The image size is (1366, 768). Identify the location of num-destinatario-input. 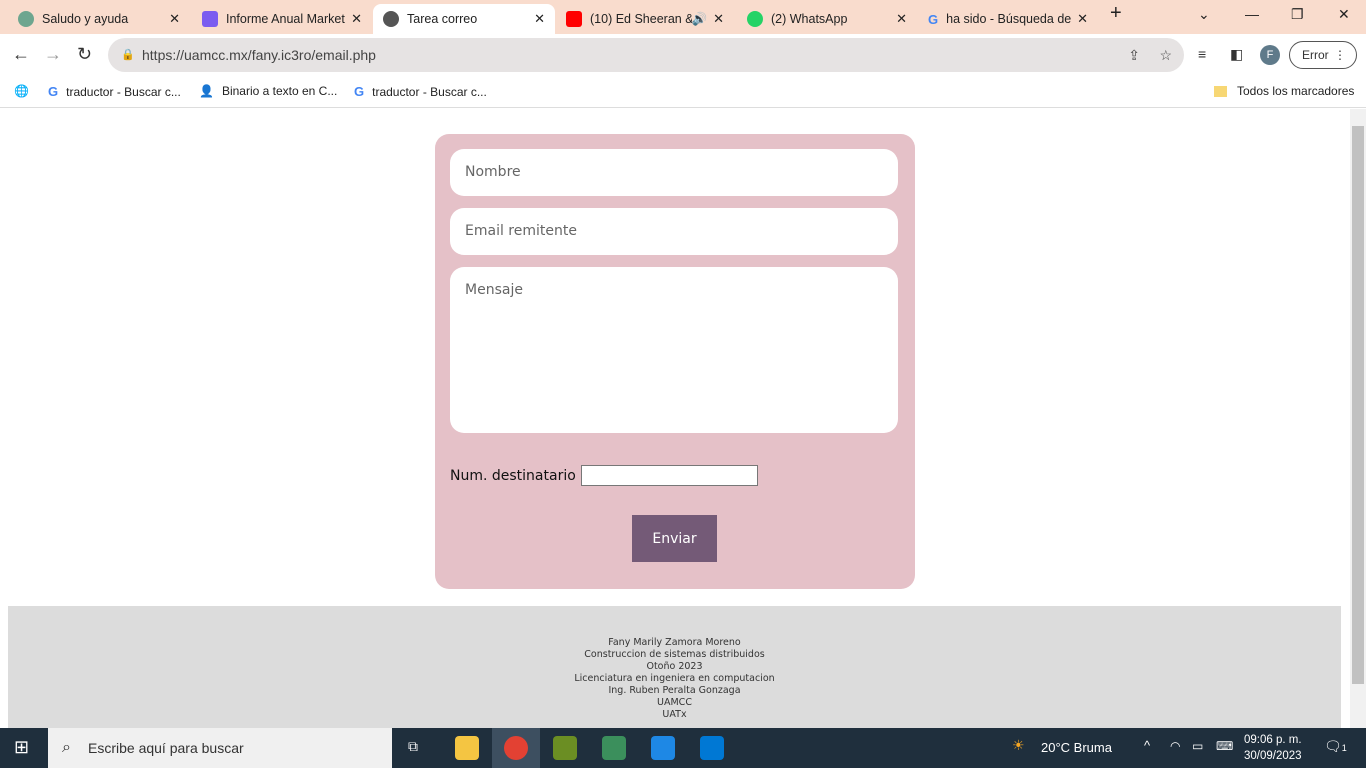
(669, 475).